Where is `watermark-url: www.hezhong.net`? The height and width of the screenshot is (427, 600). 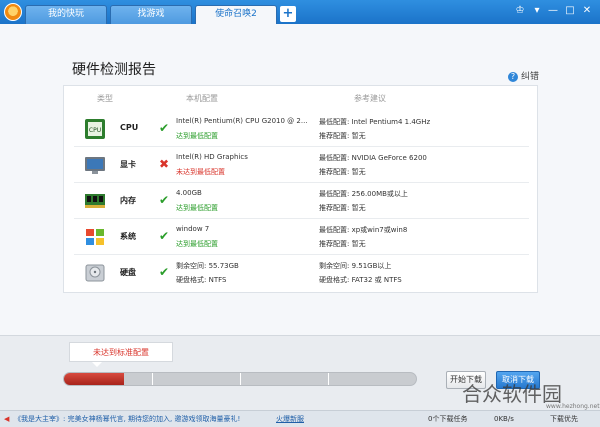
watermark-url: www.hezhong.net is located at coordinates (573, 406).